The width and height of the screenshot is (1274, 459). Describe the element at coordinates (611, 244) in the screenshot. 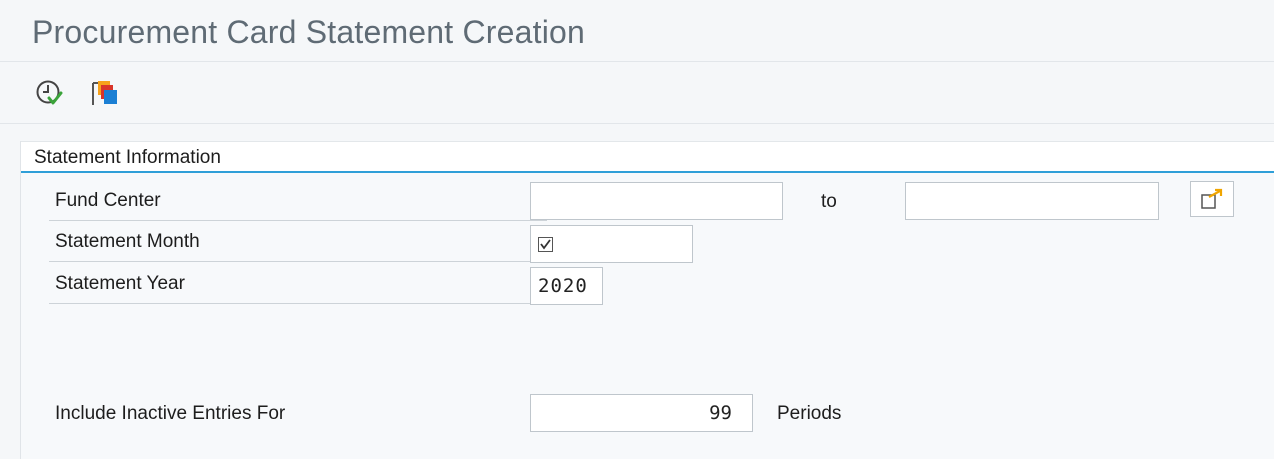

I see `statement-month-input` at that location.